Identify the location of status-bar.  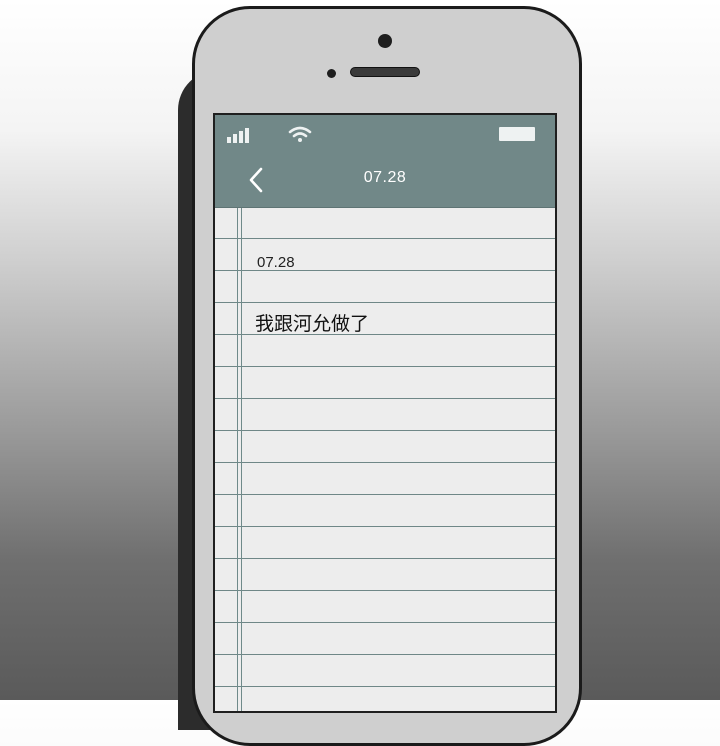
(385, 134).